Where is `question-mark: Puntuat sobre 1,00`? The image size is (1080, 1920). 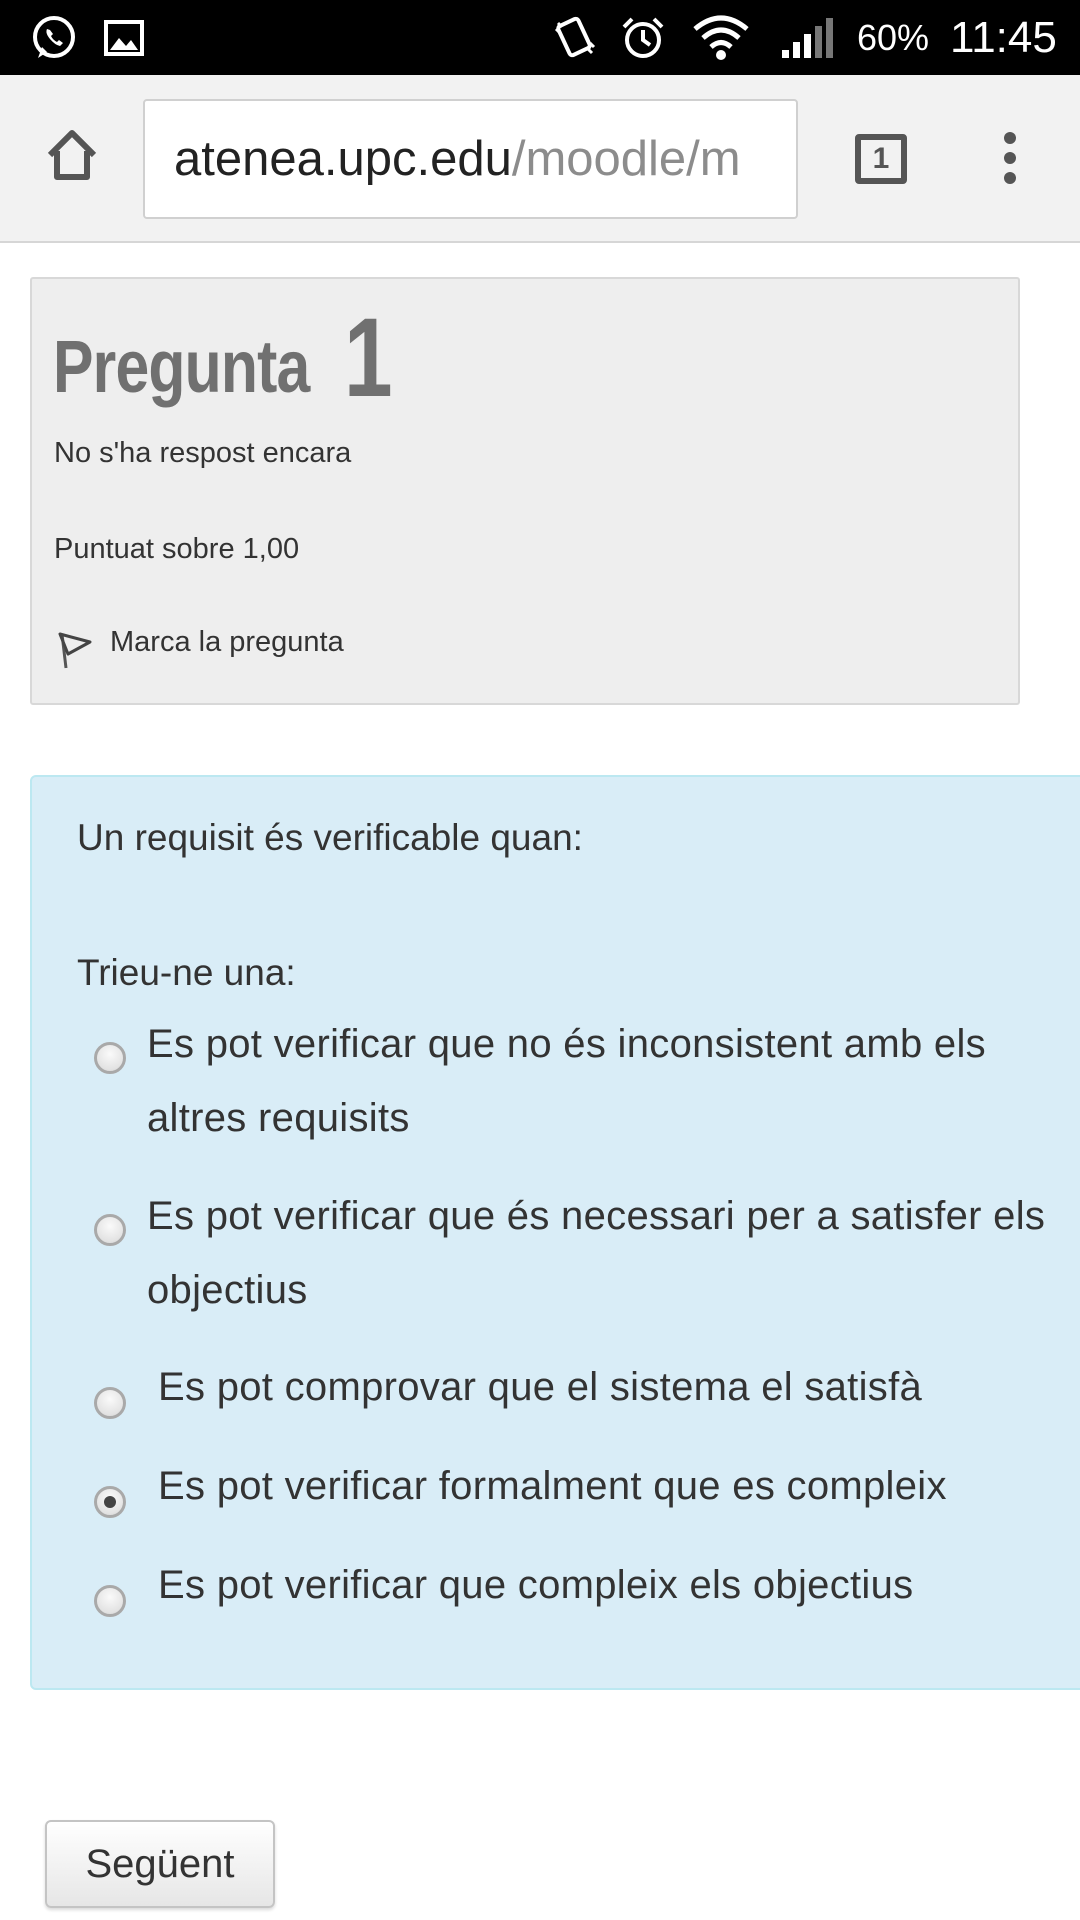
question-mark: Puntuat sobre 1,00 is located at coordinates (177, 549).